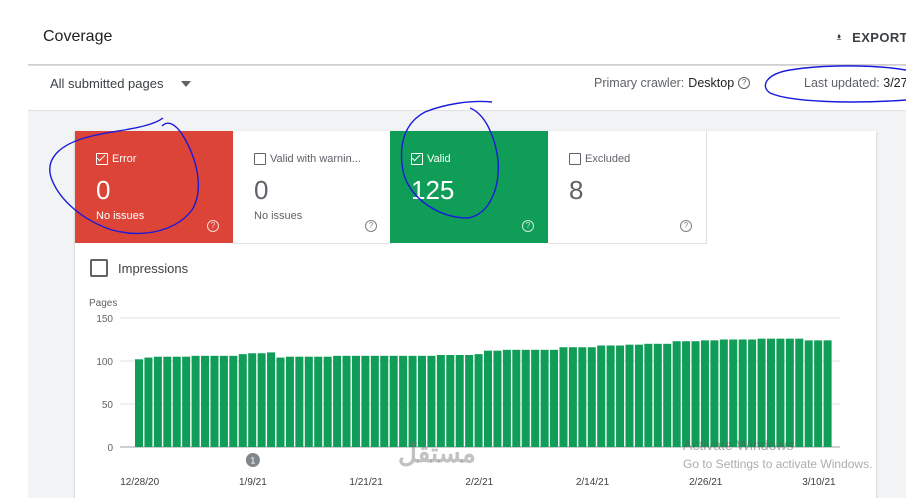 The height and width of the screenshot is (498, 906). I want to click on y-tick-label: 150, so click(104, 319).